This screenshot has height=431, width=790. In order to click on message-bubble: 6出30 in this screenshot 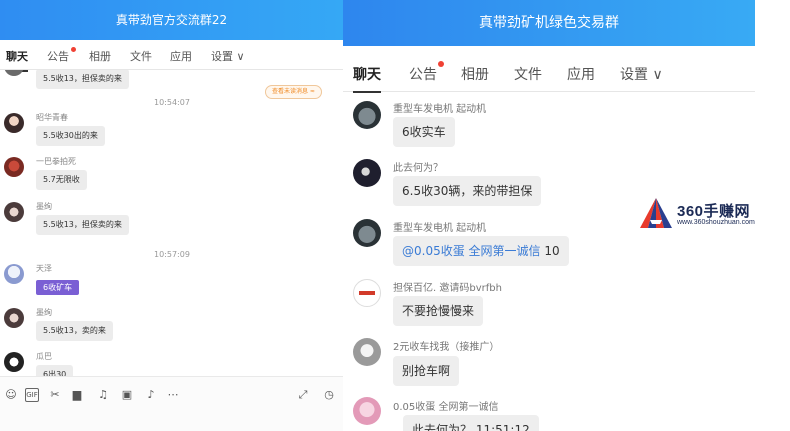, I will do `click(55, 370)`.